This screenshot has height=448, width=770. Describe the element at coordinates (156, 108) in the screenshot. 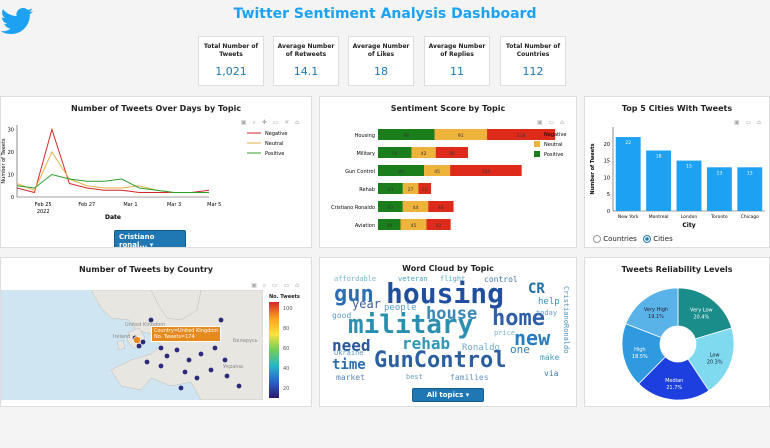

I see `panel-title: Number of Tweets Over Days by Topic` at that location.